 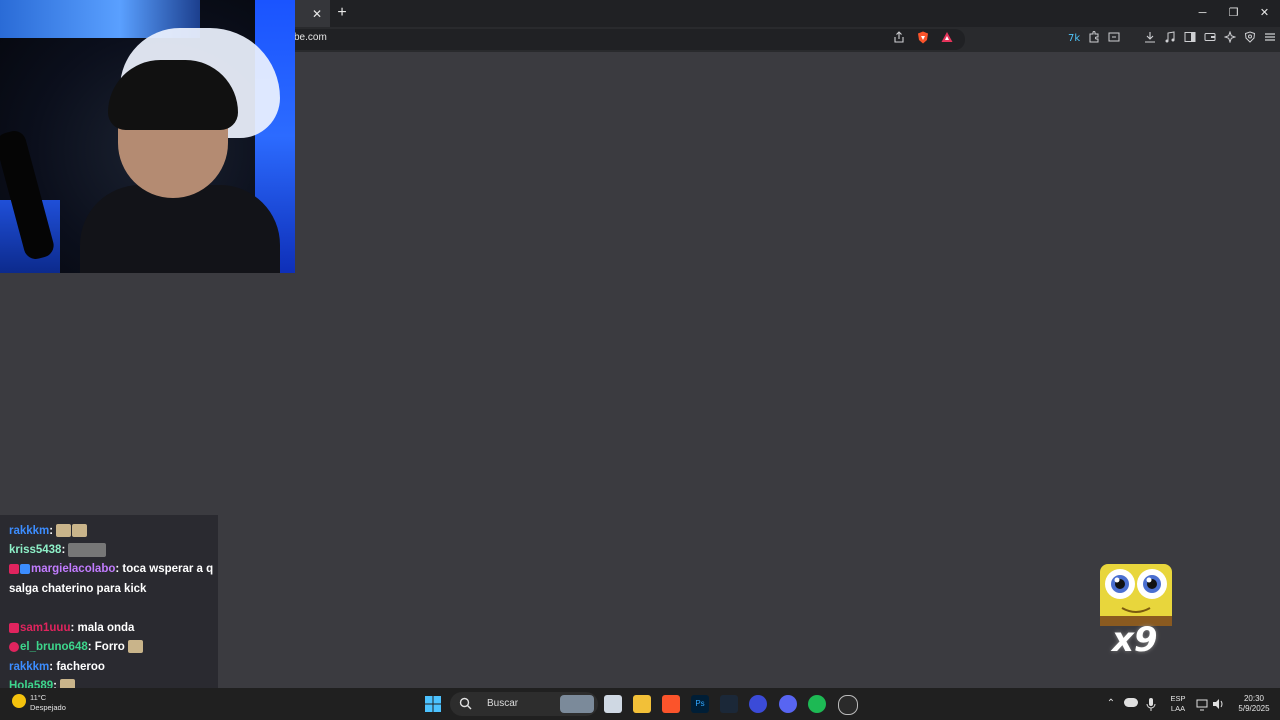 I want to click on translate-extension-icon: 7k, so click(x=1074, y=39).